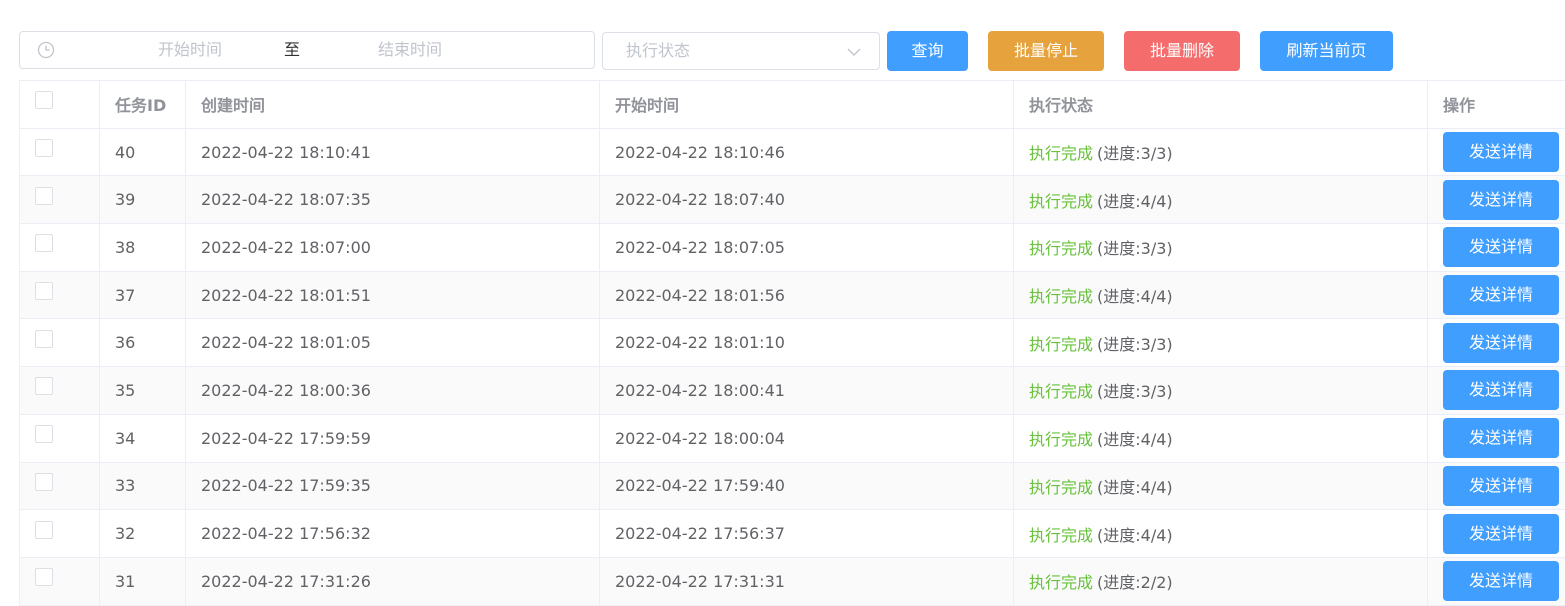  What do you see at coordinates (854, 52) in the screenshot?
I see `chevron-down-icon` at bounding box center [854, 52].